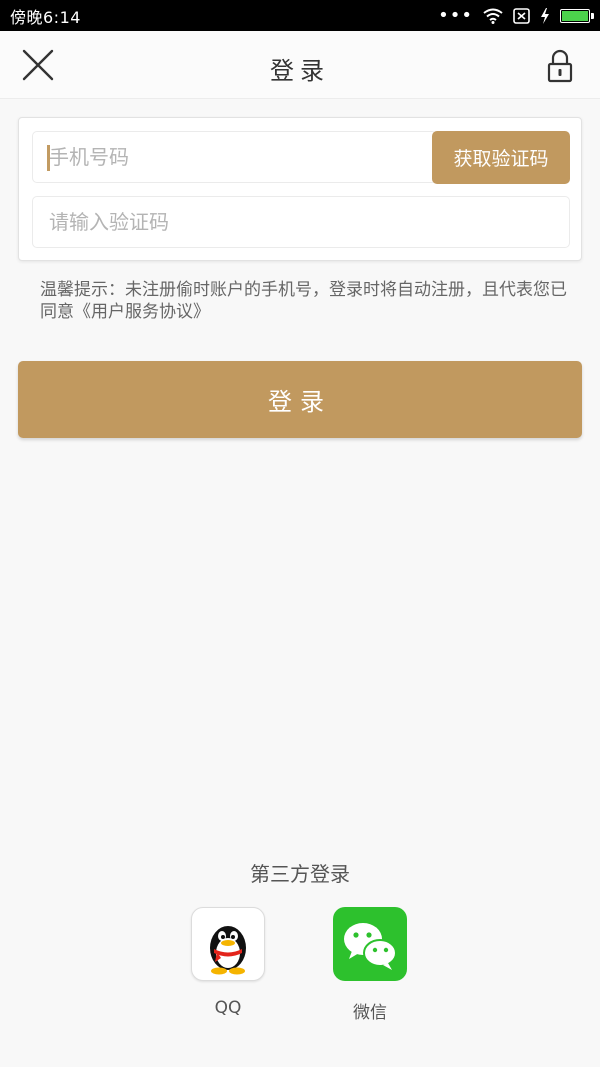 The image size is (600, 1067). I want to click on phone-field-wrapper, so click(234, 157).